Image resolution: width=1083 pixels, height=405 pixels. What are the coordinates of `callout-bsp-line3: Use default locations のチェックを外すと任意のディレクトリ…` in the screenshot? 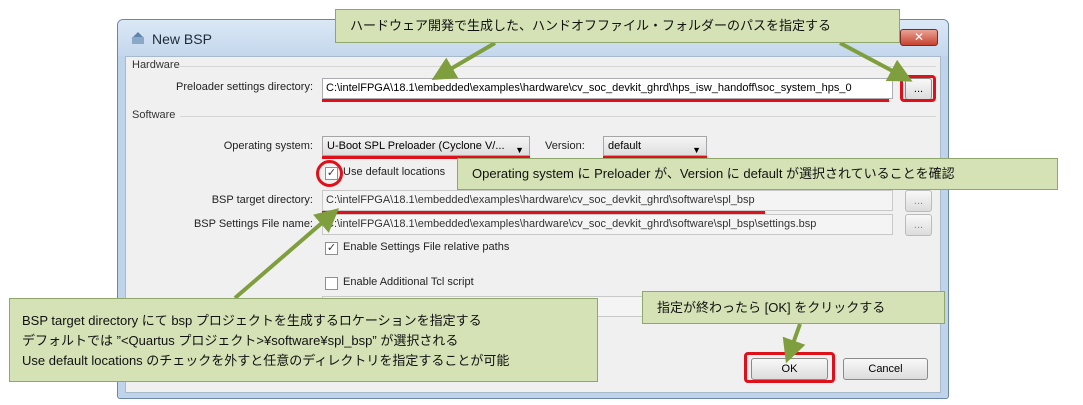 It's located at (266, 360).